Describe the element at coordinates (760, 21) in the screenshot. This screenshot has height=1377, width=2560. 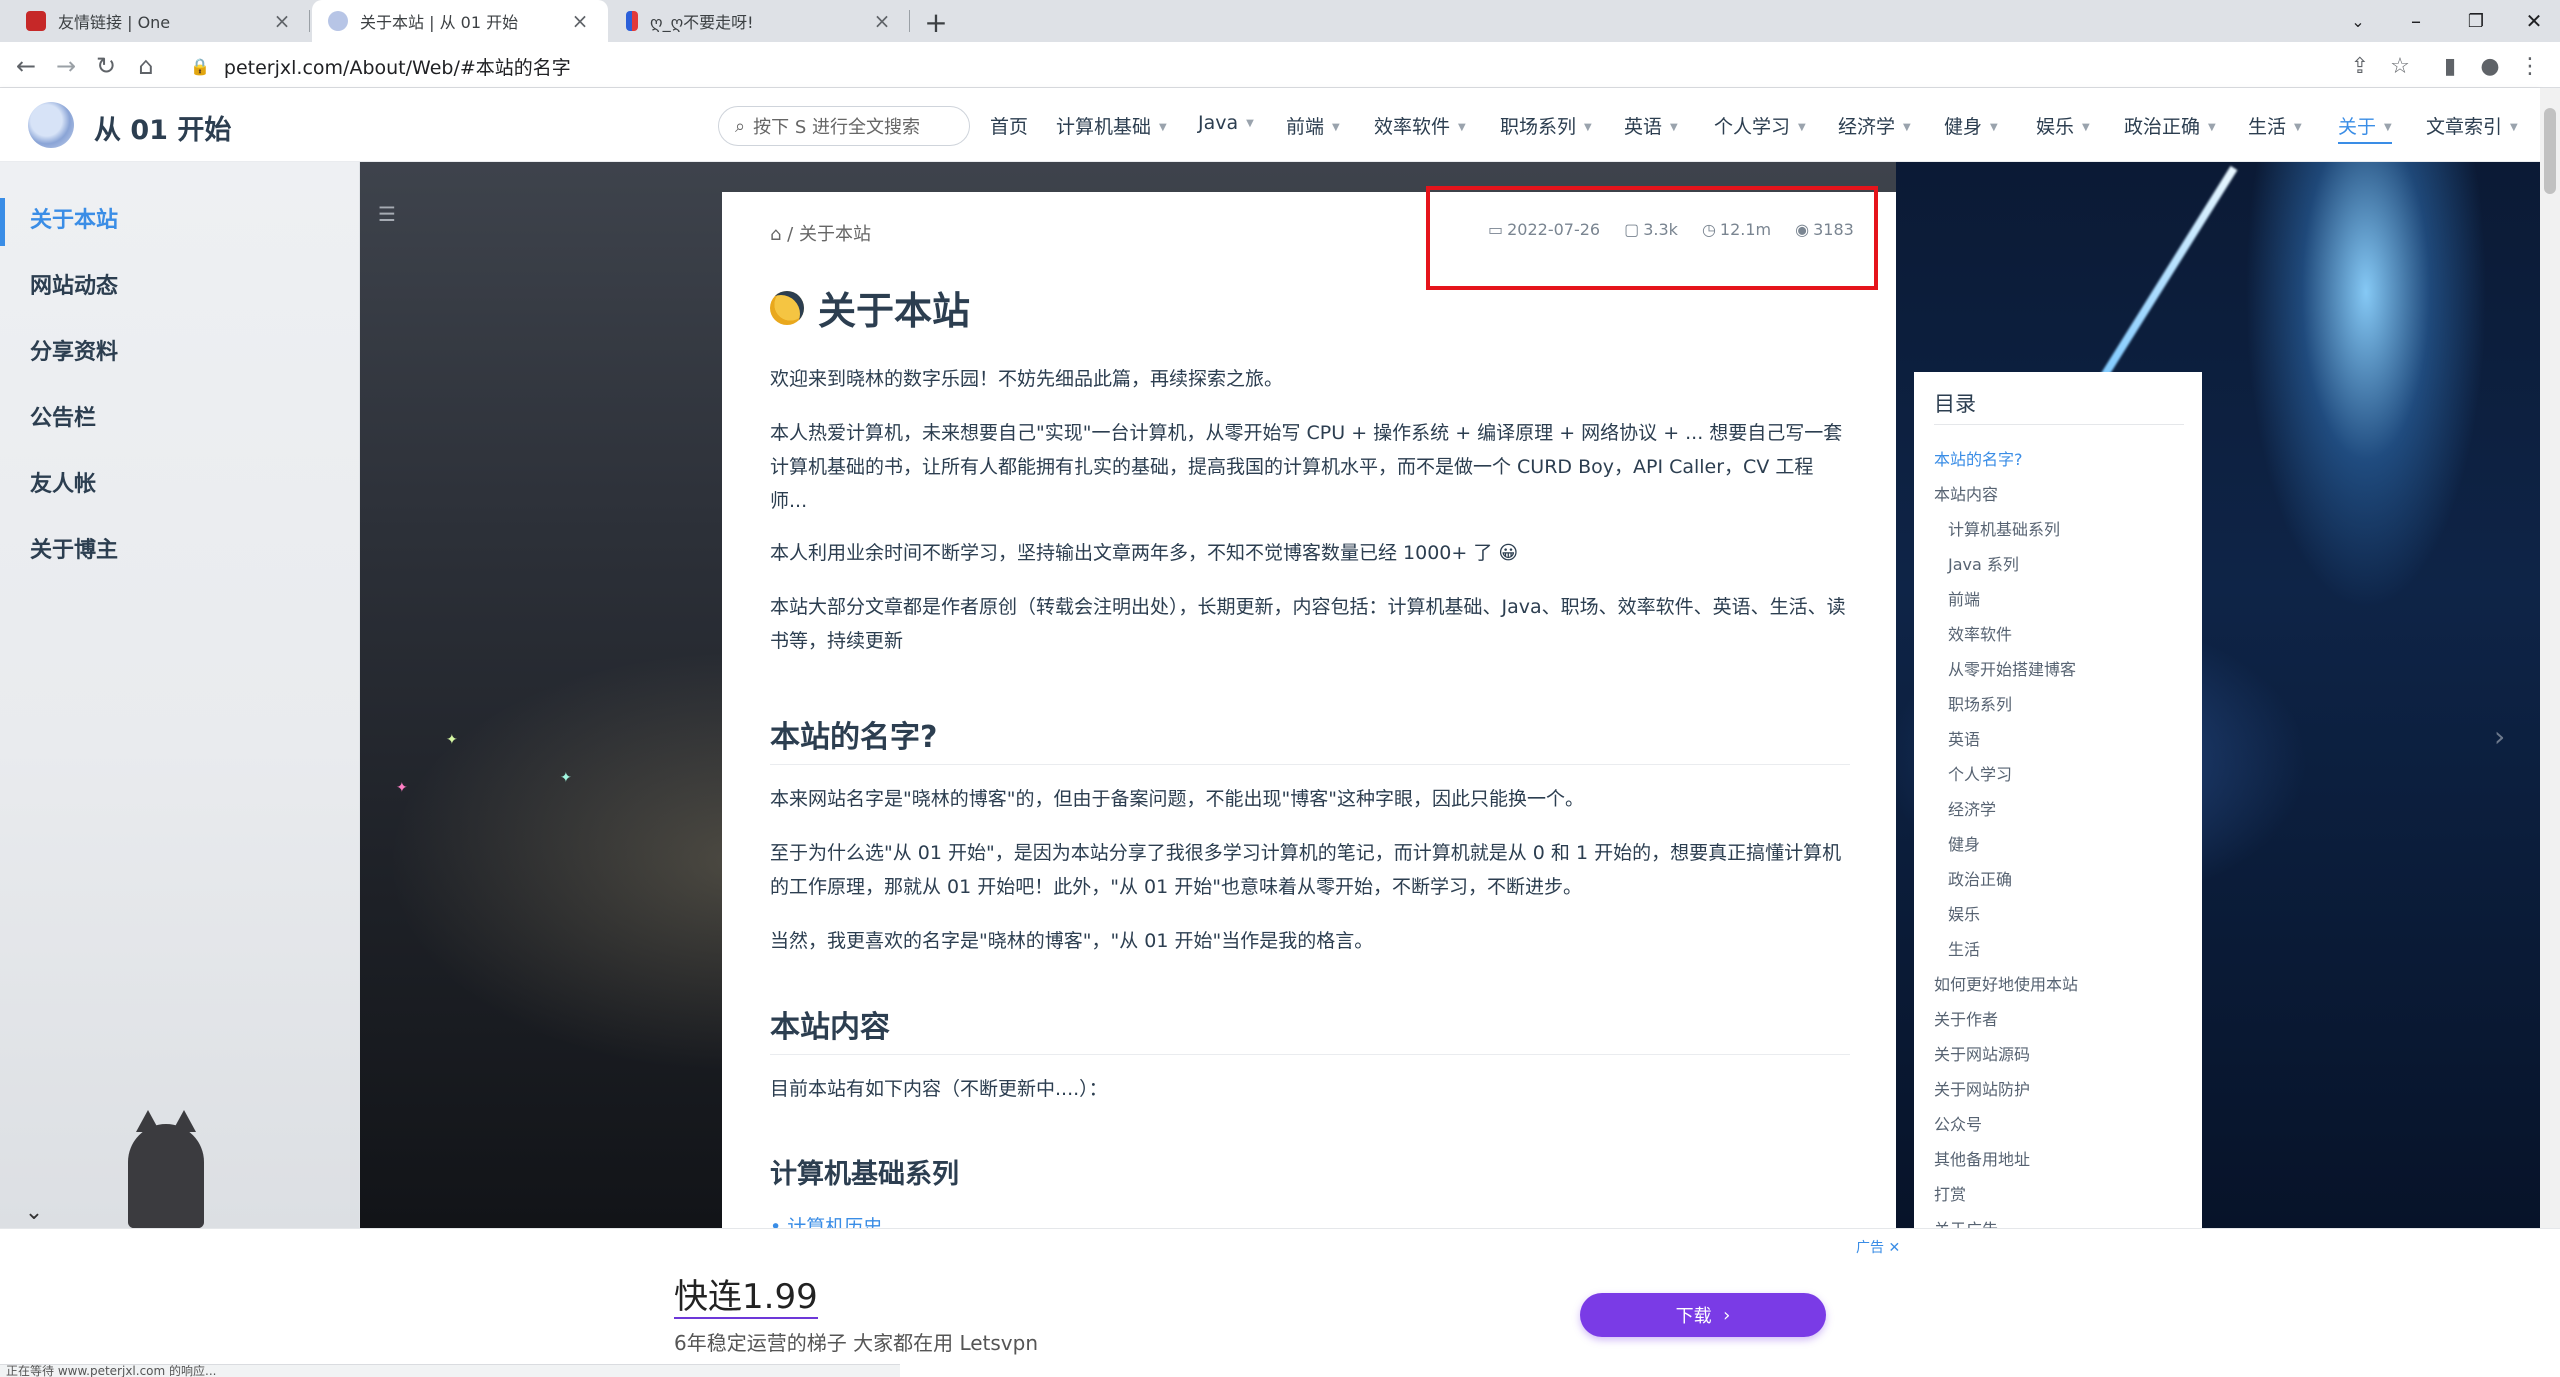
I see `browser-tab-2: ღ_ღ不要走呀! ×` at that location.